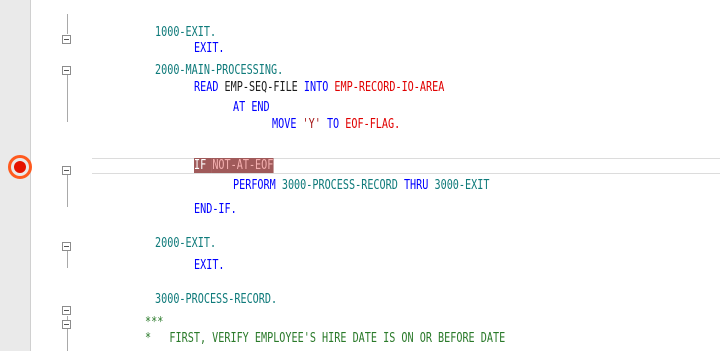 This screenshot has height=351, width=720. I want to click on code-line: 1000-EXIT., so click(185, 33).